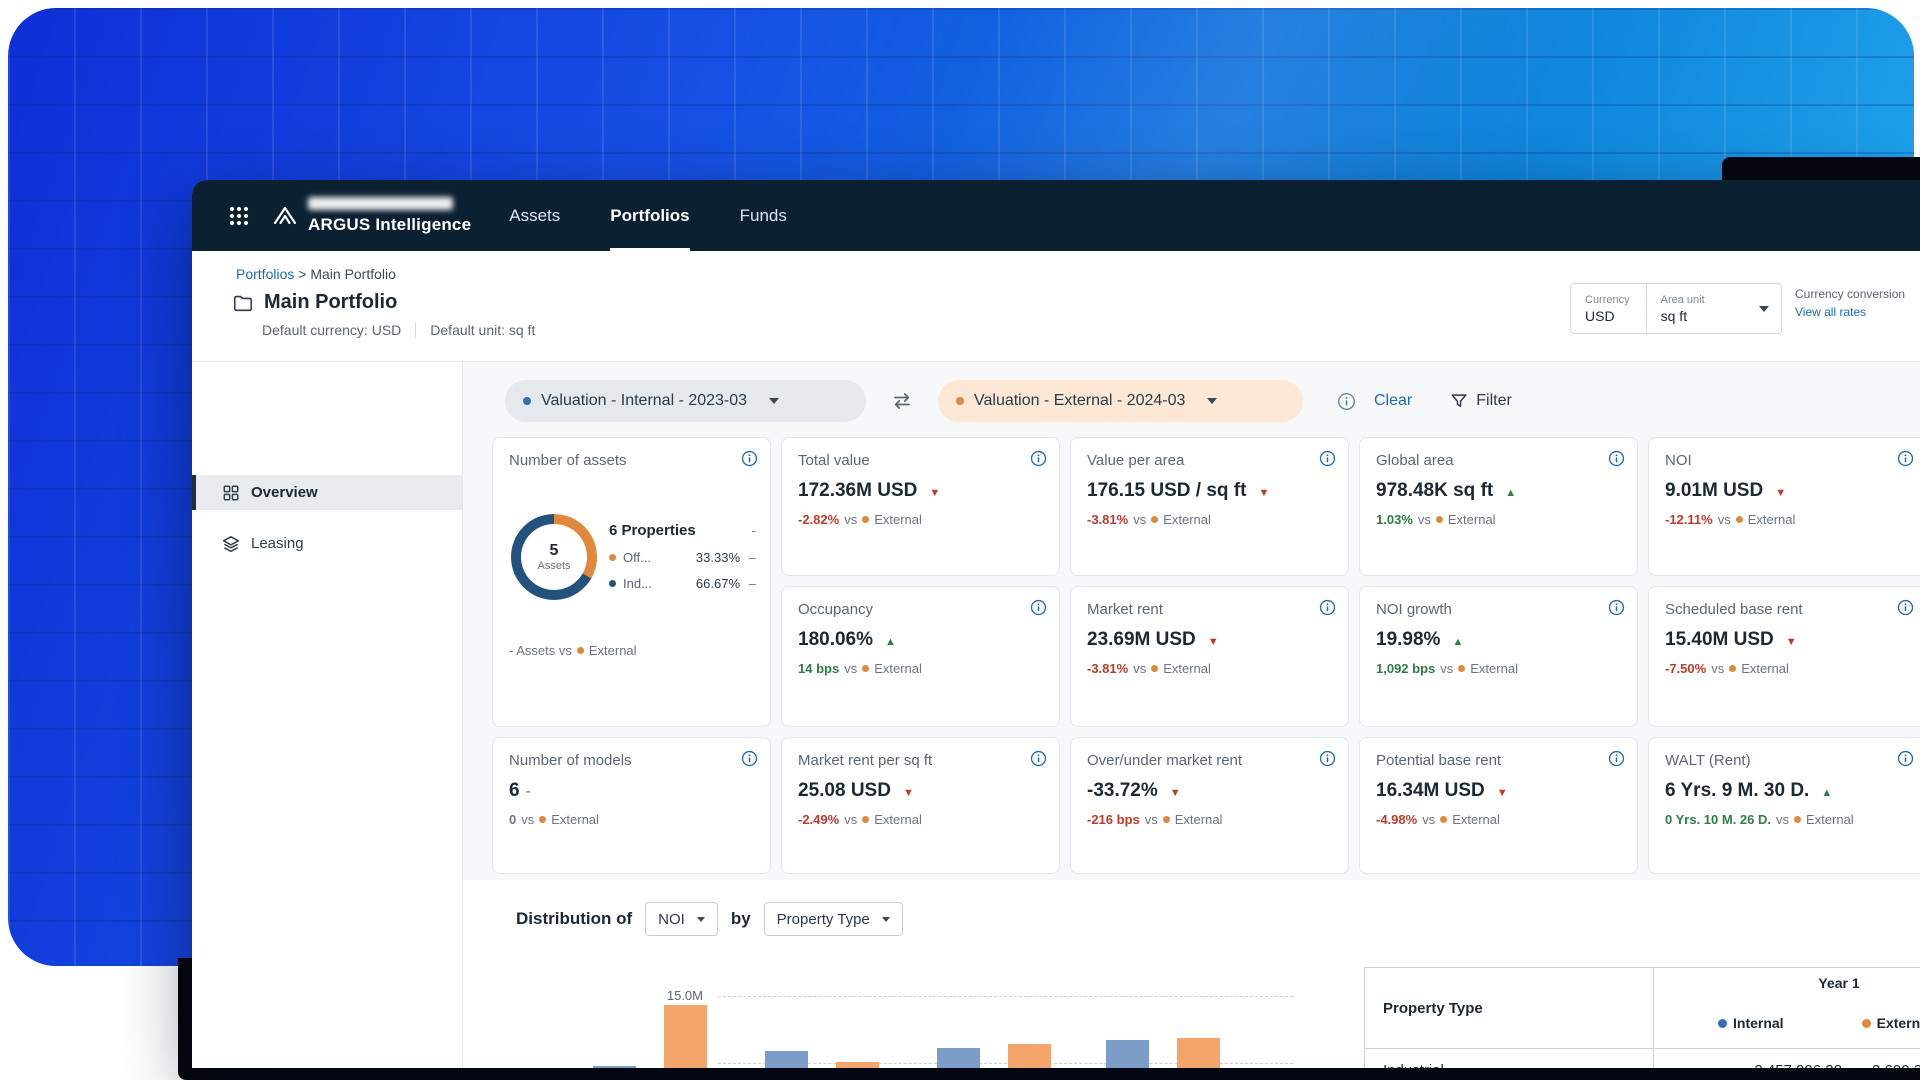  I want to click on kpi-value: -33.72%, so click(1122, 790).